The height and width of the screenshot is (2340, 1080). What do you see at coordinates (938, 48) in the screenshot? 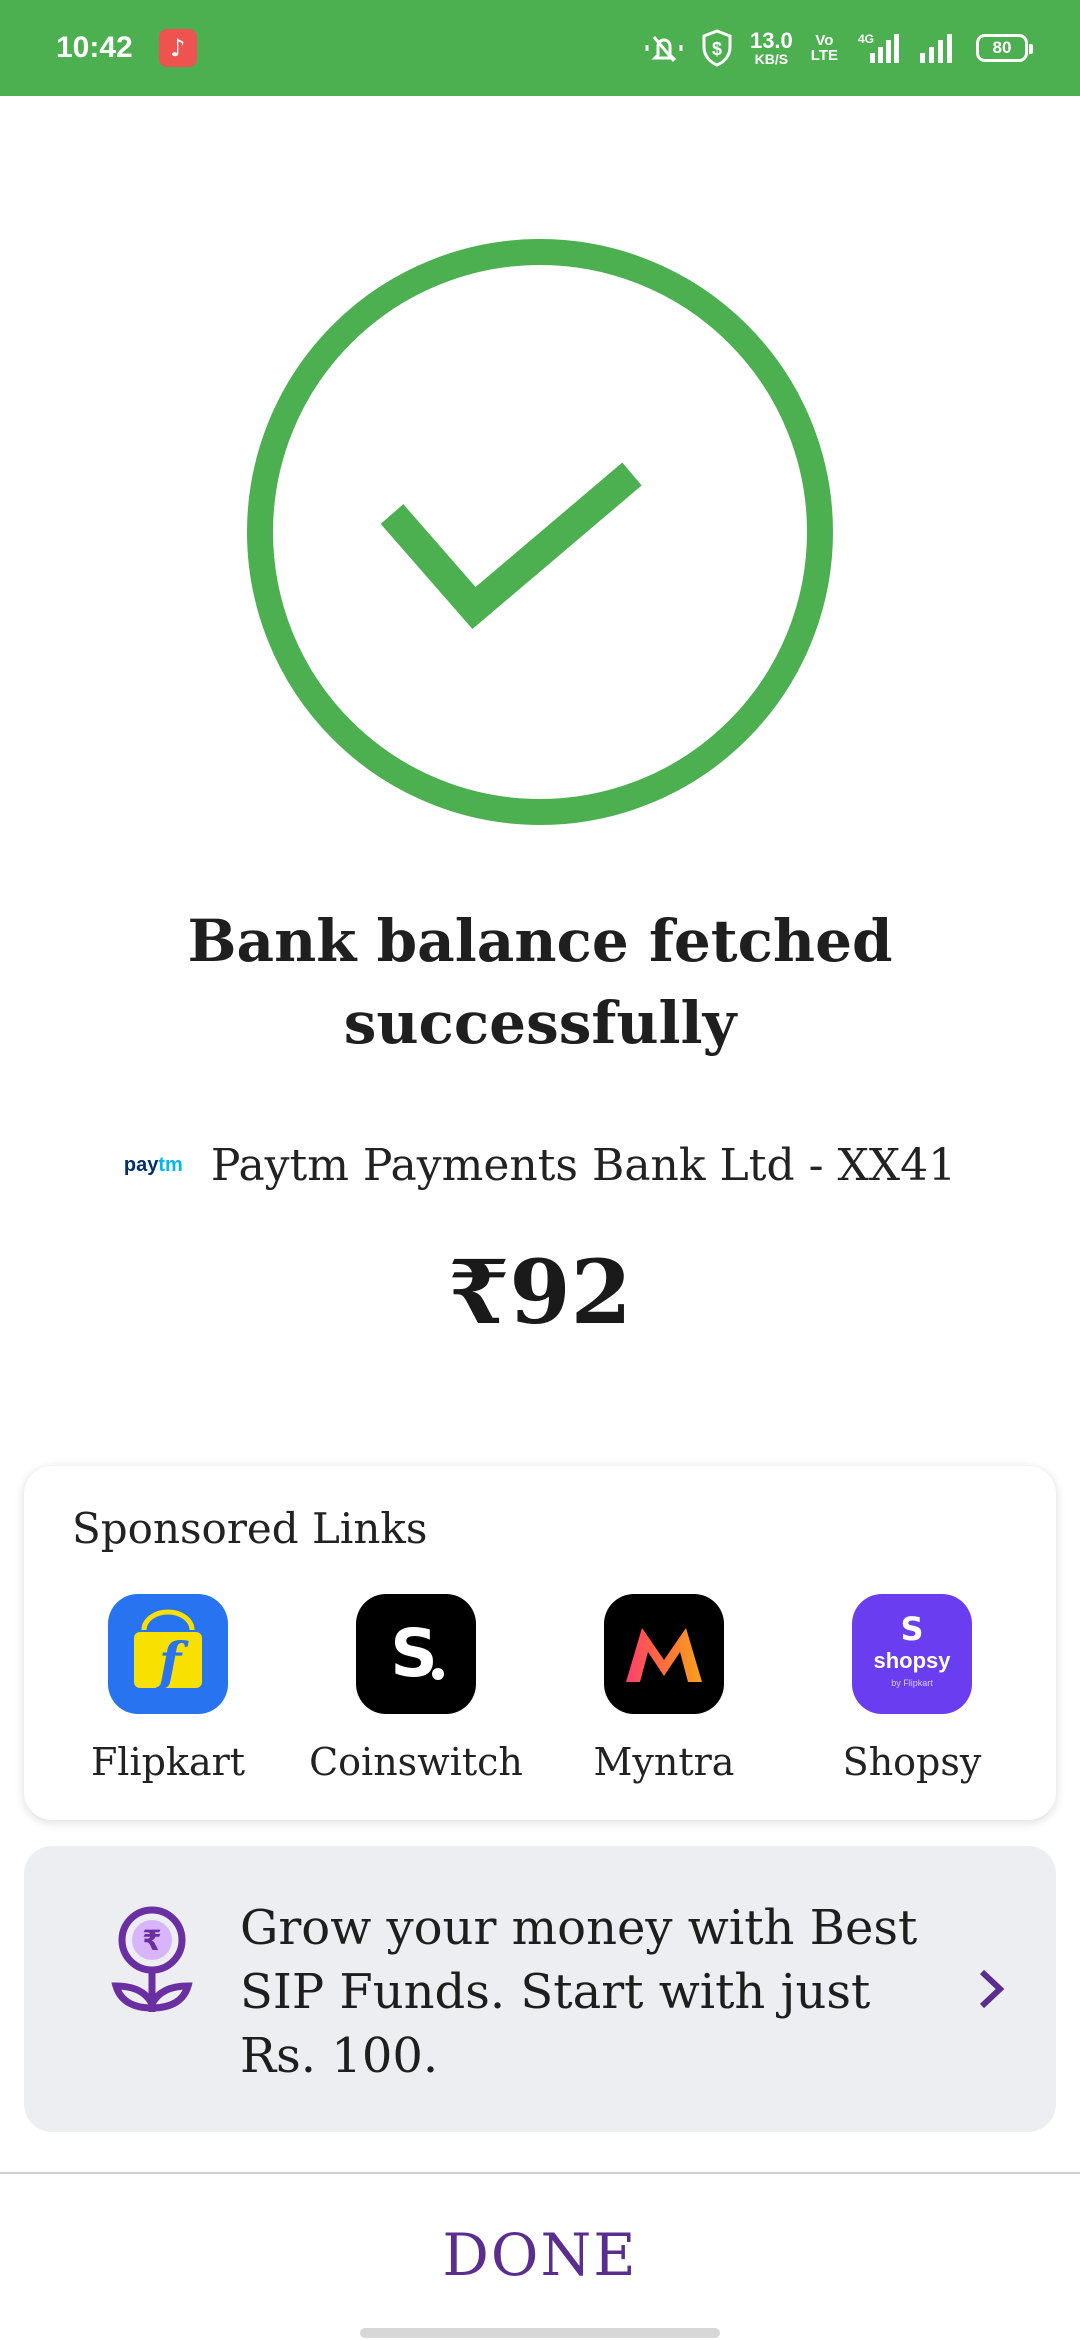
I see `signal-icon` at bounding box center [938, 48].